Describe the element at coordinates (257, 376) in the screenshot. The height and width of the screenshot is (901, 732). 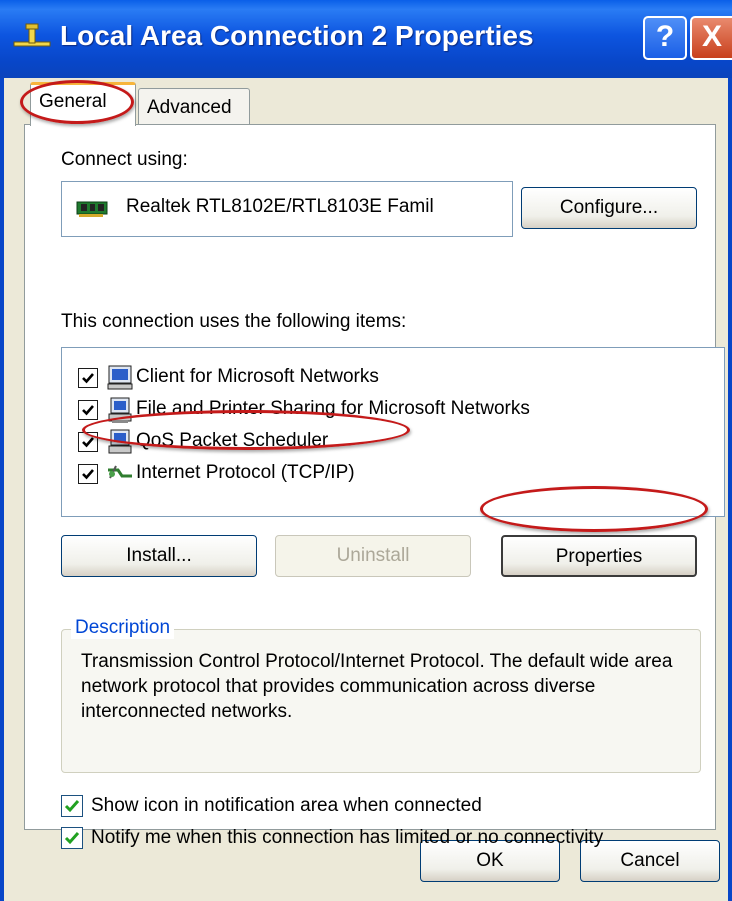
I see `item-label: Client for Microsoft Networks` at that location.